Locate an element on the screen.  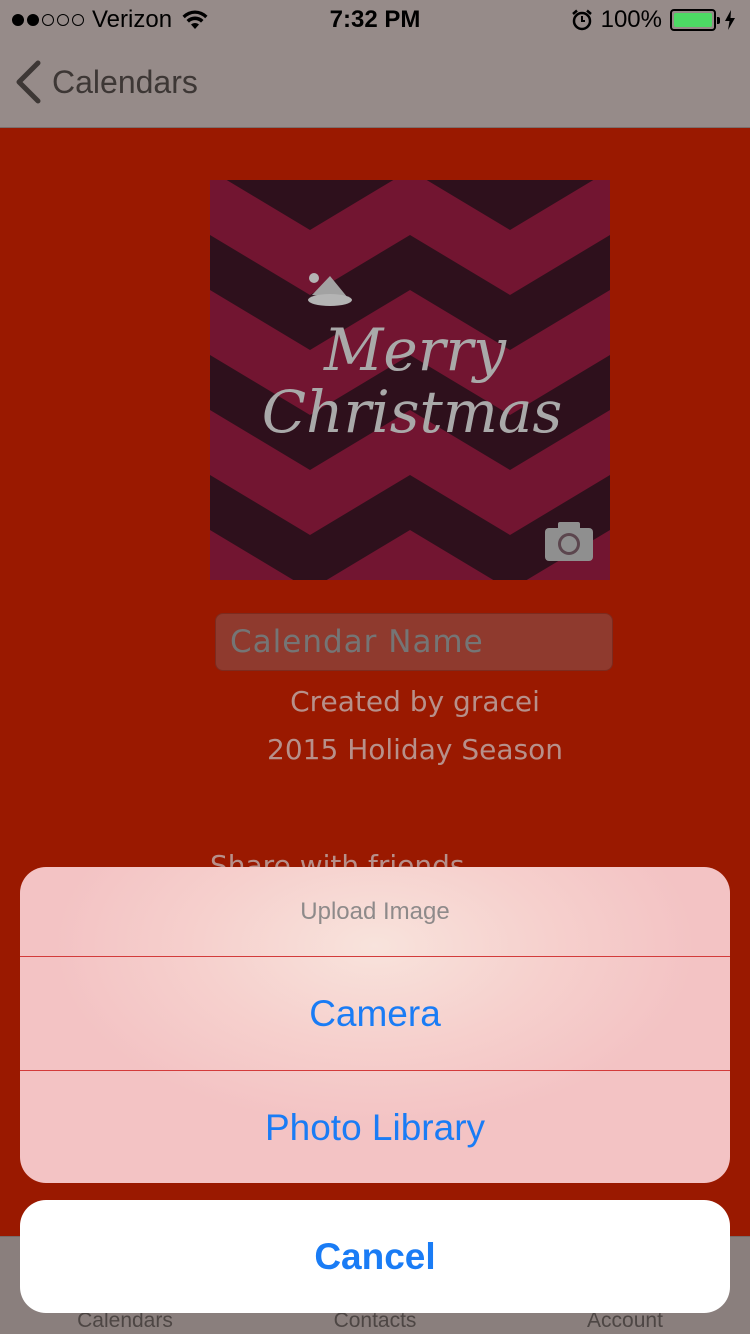
alarm-icon is located at coordinates (581, 20).